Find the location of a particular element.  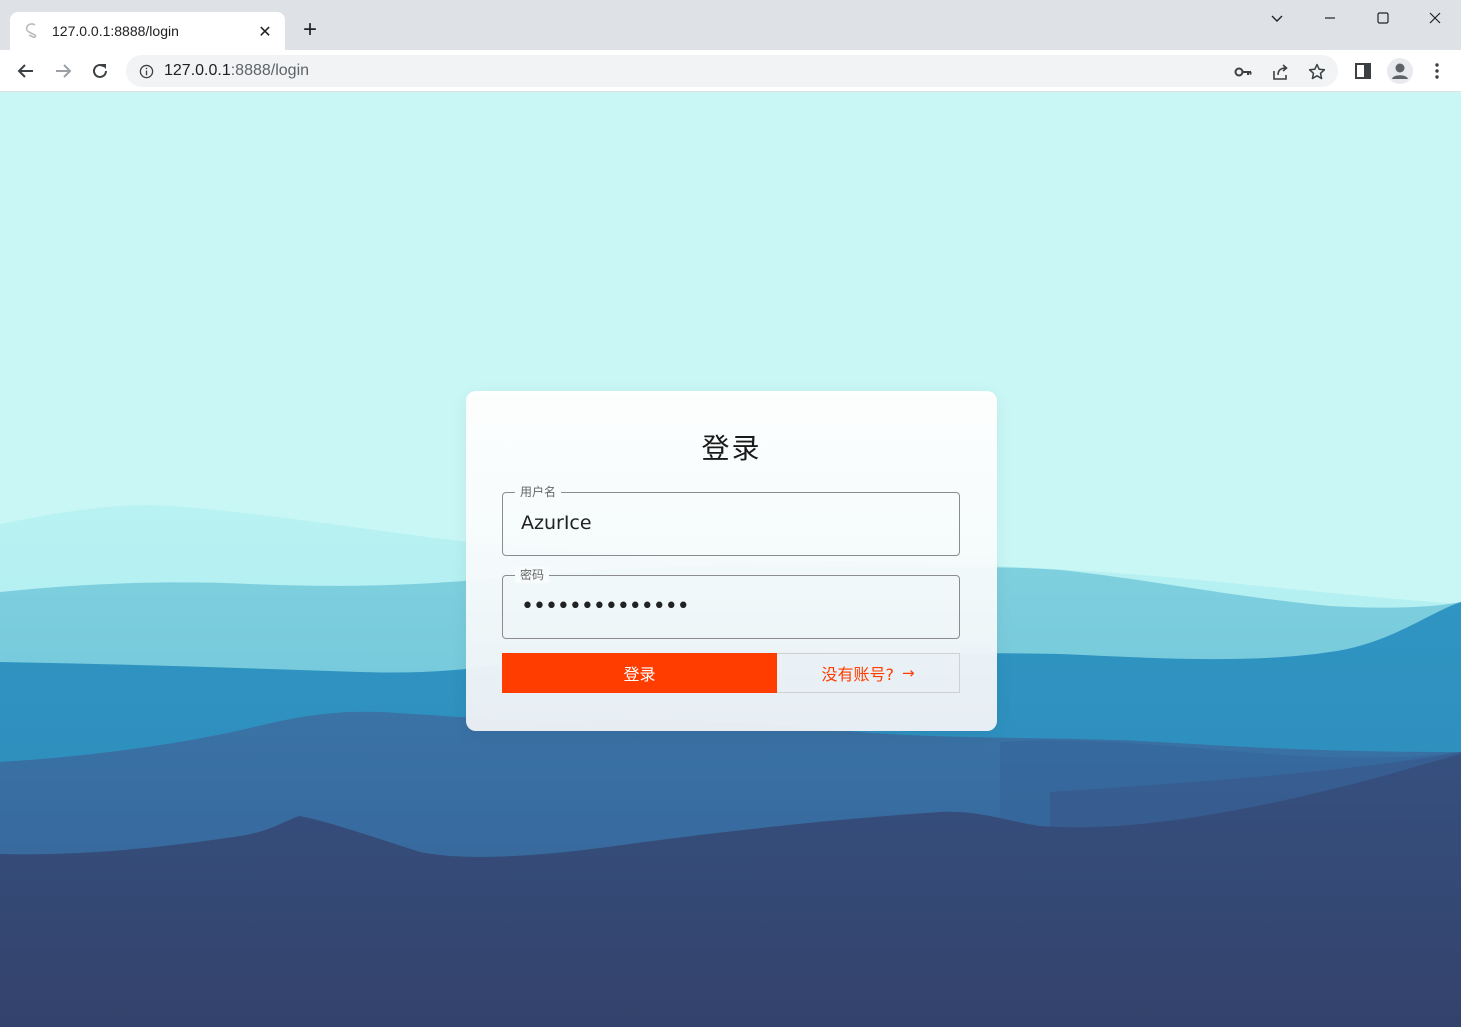

password-input: •••••••••••••• is located at coordinates (605, 606).